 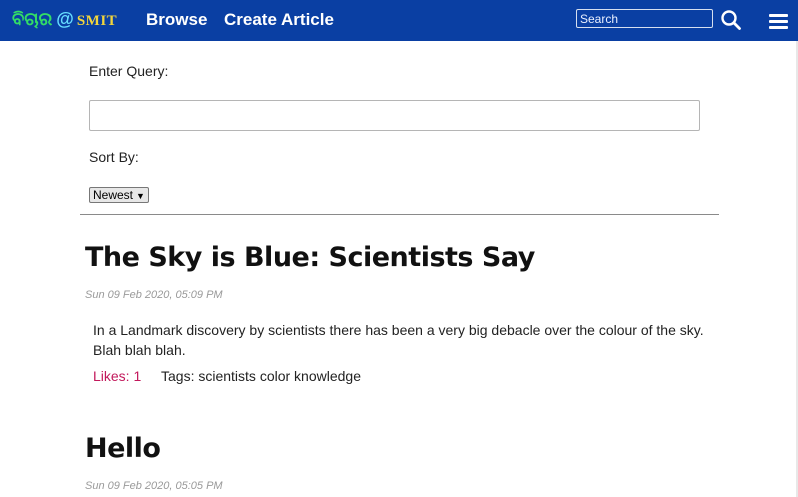 What do you see at coordinates (279, 20) in the screenshot?
I see `nav-create-article-link: Create Article` at bounding box center [279, 20].